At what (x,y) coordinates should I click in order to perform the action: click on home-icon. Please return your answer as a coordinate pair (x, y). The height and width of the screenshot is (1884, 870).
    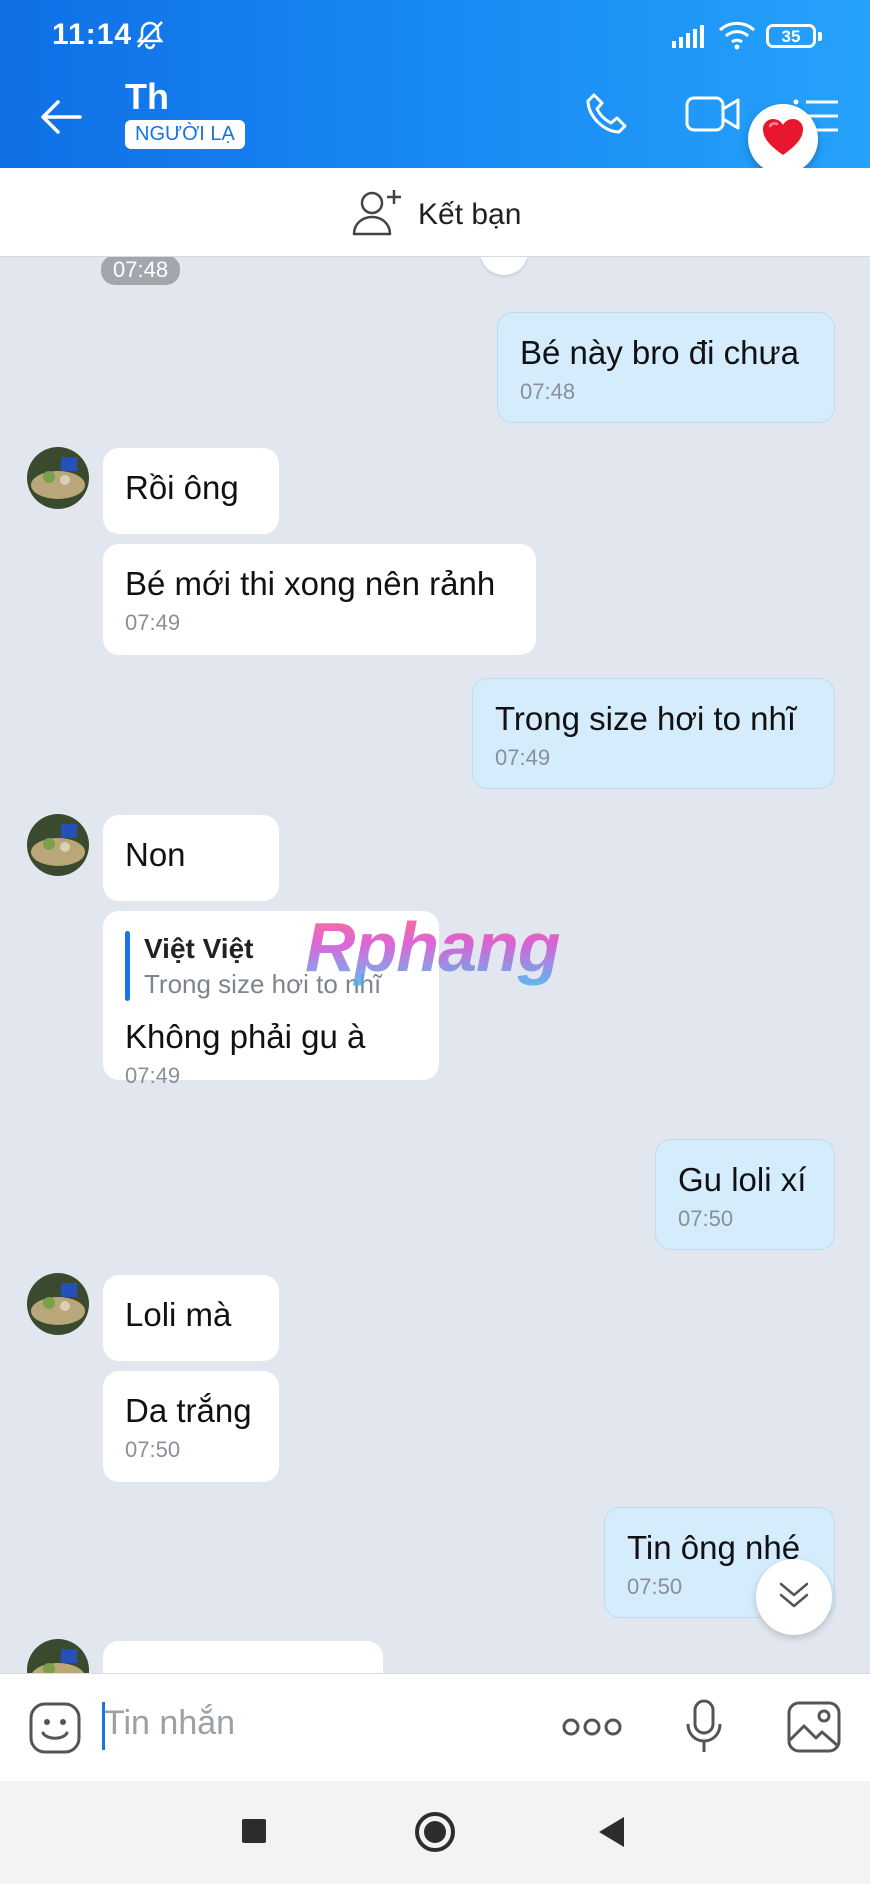
    Looking at the image, I should click on (435, 1834).